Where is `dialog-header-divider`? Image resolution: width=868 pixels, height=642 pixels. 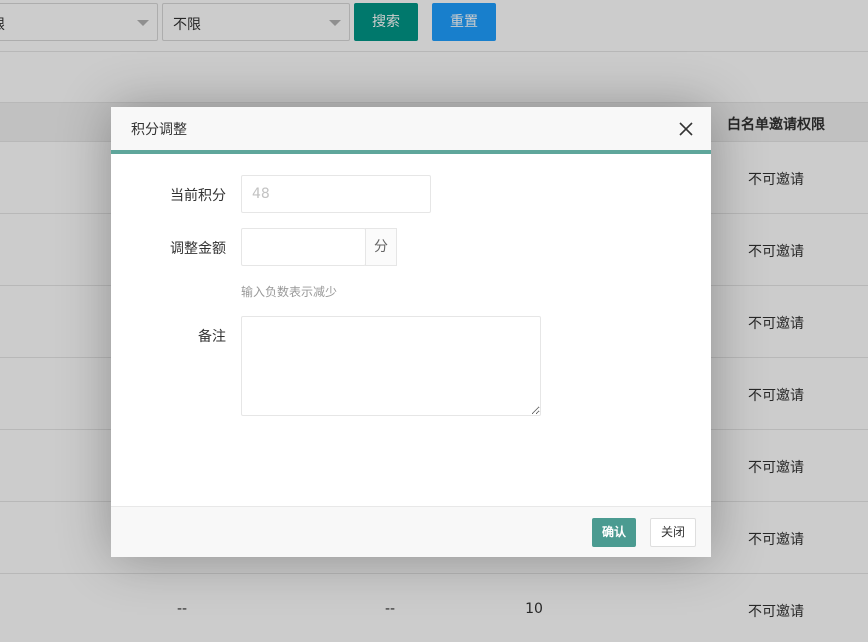 dialog-header-divider is located at coordinates (411, 152).